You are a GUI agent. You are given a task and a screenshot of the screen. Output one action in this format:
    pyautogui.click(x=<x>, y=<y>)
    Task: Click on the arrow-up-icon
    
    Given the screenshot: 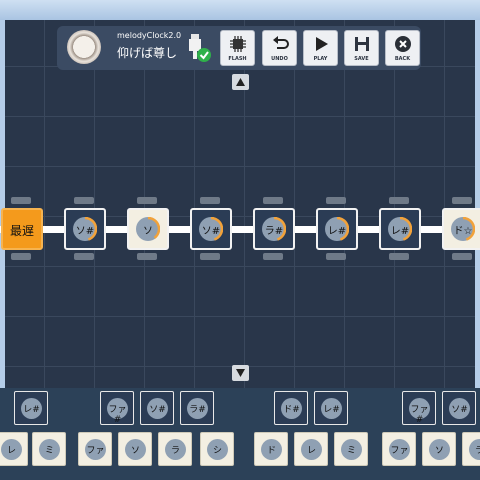 What is the action you would take?
    pyautogui.click(x=240, y=82)
    